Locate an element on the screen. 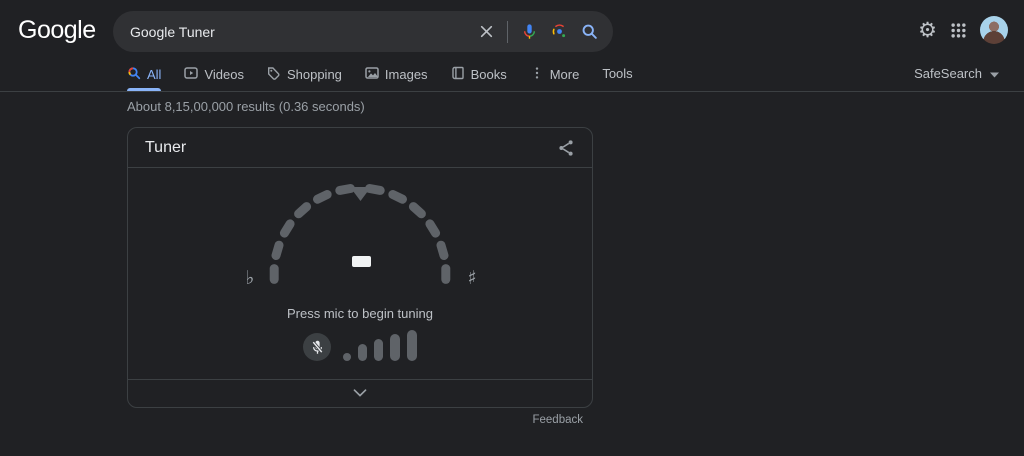 The width and height of the screenshot is (1024, 456). caret-down-icon is located at coordinates (994, 73).